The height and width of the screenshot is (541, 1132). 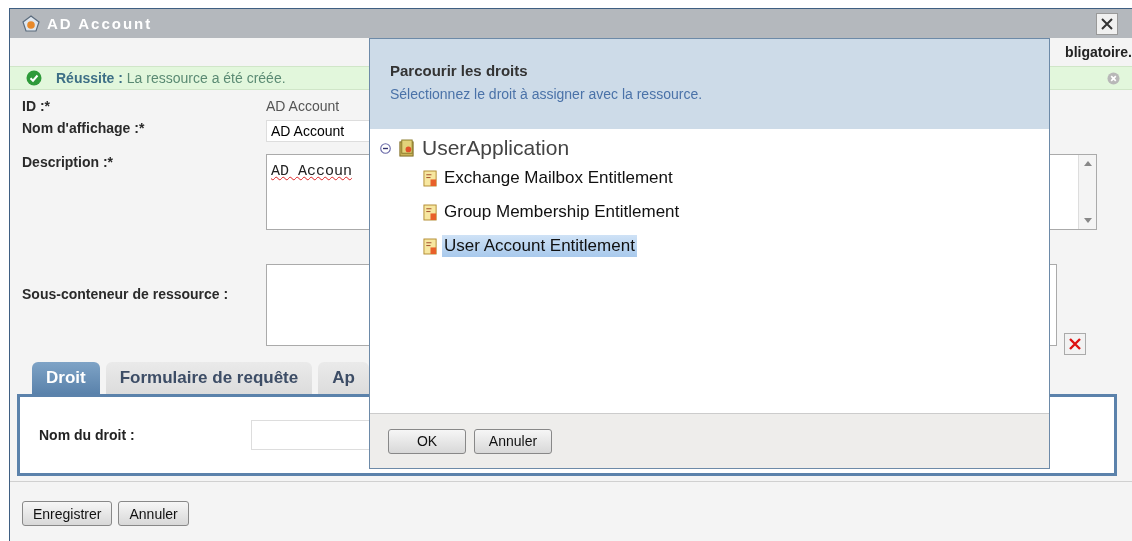 What do you see at coordinates (513, 441) in the screenshot?
I see `dialog-button: Annuler` at bounding box center [513, 441].